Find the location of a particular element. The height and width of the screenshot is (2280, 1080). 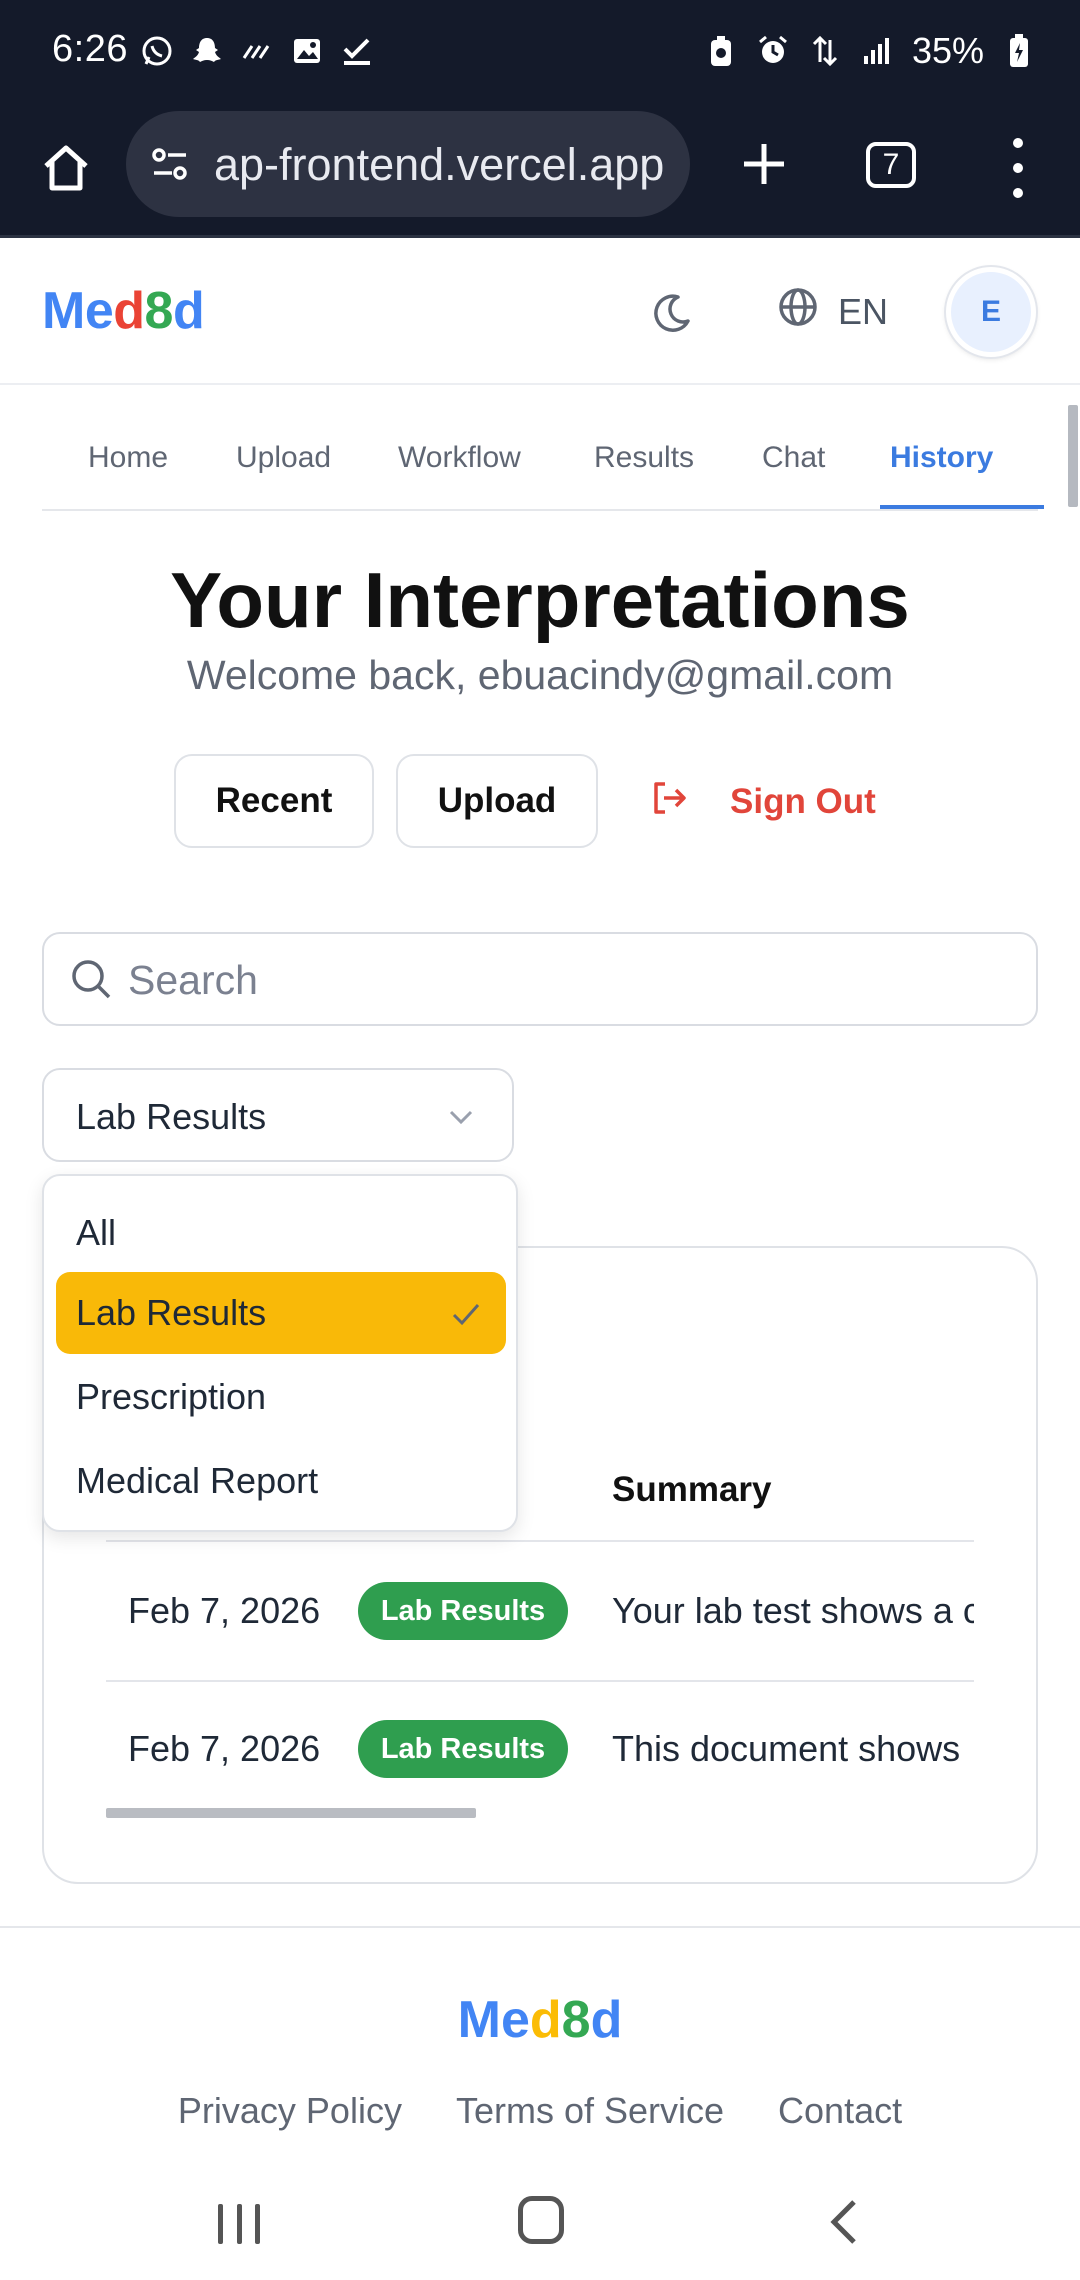

search-box is located at coordinates (540, 979).